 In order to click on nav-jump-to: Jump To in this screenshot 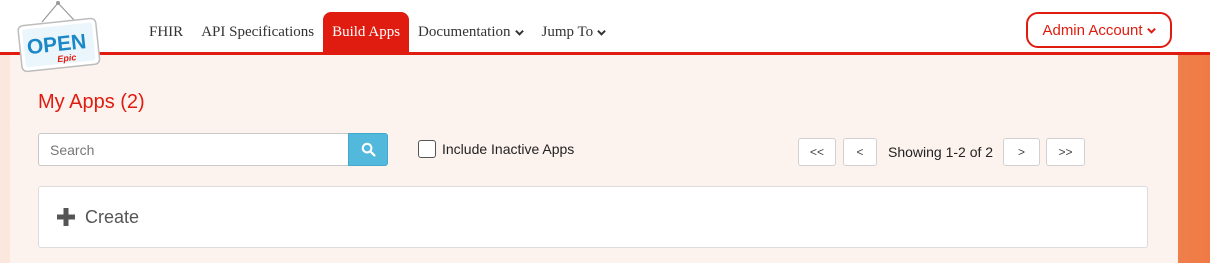, I will do `click(574, 32)`.